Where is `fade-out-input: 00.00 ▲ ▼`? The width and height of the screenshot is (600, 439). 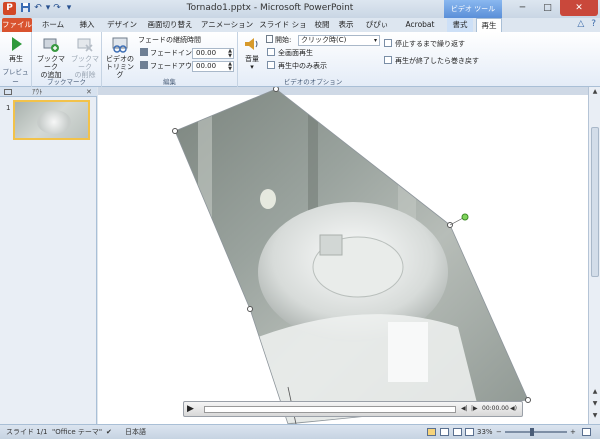 fade-out-input: 00.00 ▲ ▼ is located at coordinates (213, 66).